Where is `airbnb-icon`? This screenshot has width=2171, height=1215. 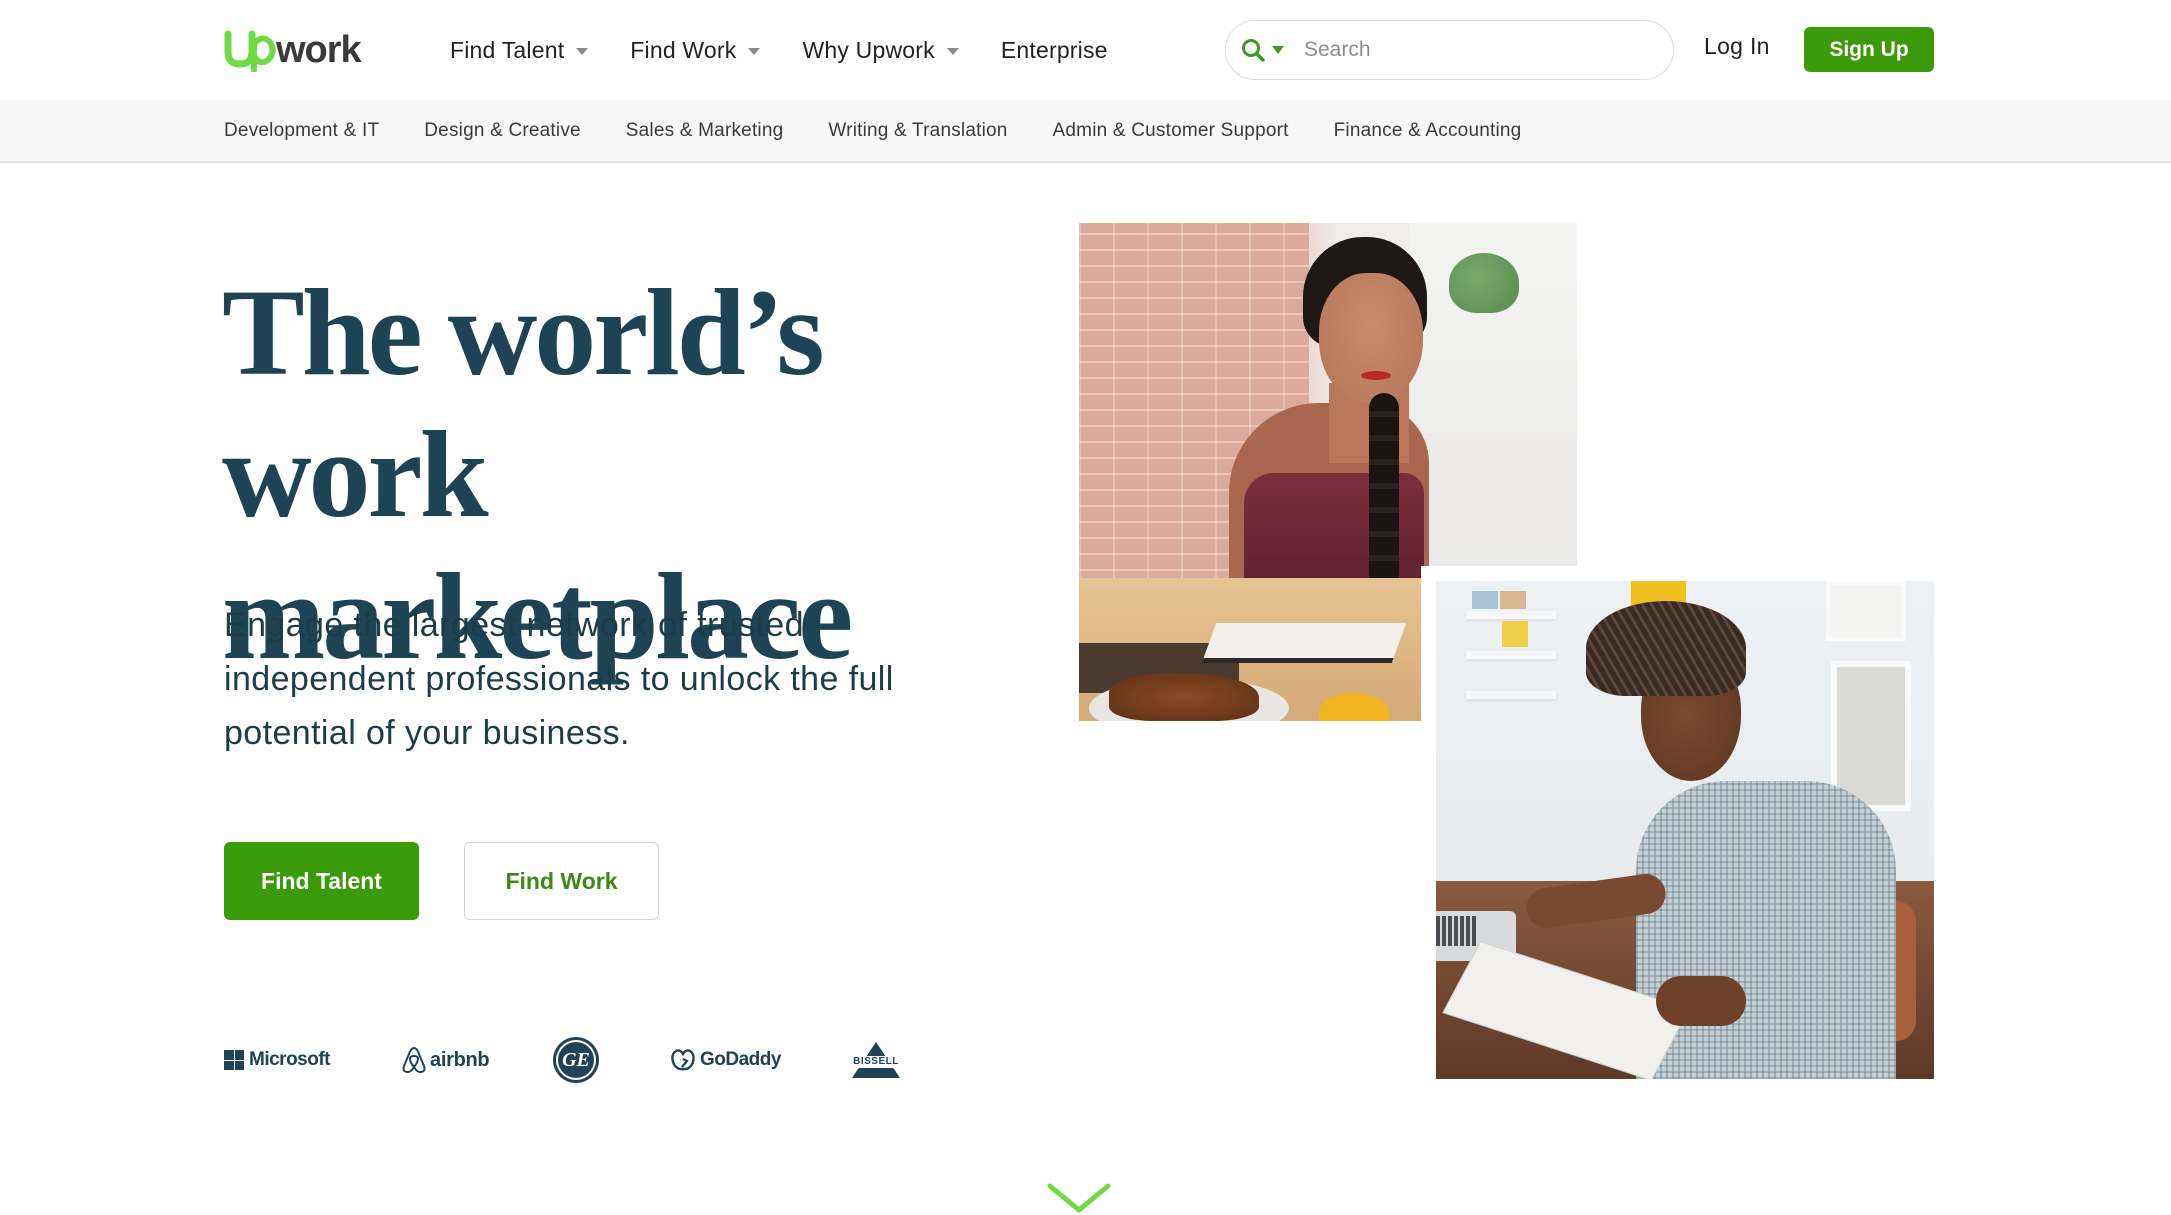
airbnb-icon is located at coordinates (414, 1060).